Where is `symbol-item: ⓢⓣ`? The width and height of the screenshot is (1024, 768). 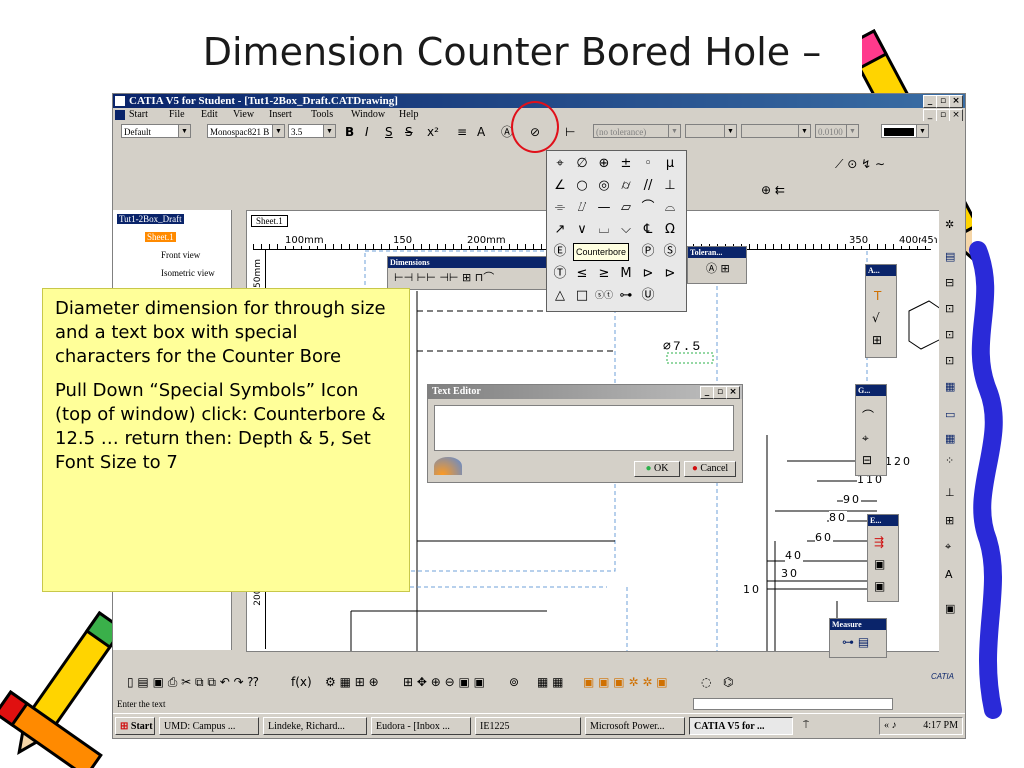 symbol-item: ⓢⓣ is located at coordinates (604, 296).